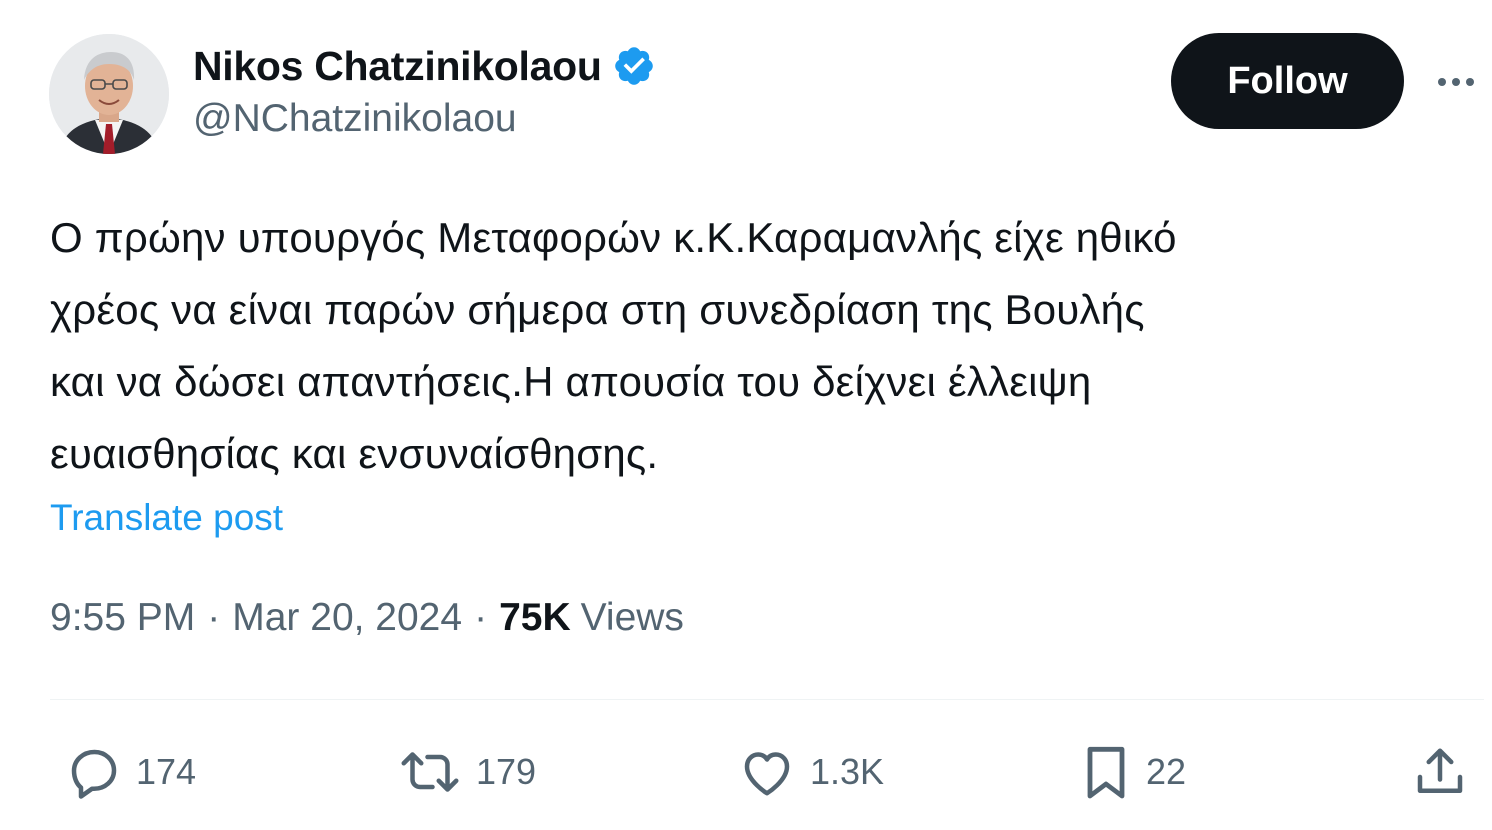  What do you see at coordinates (166, 771) in the screenshot?
I see `reply-count: 174` at bounding box center [166, 771].